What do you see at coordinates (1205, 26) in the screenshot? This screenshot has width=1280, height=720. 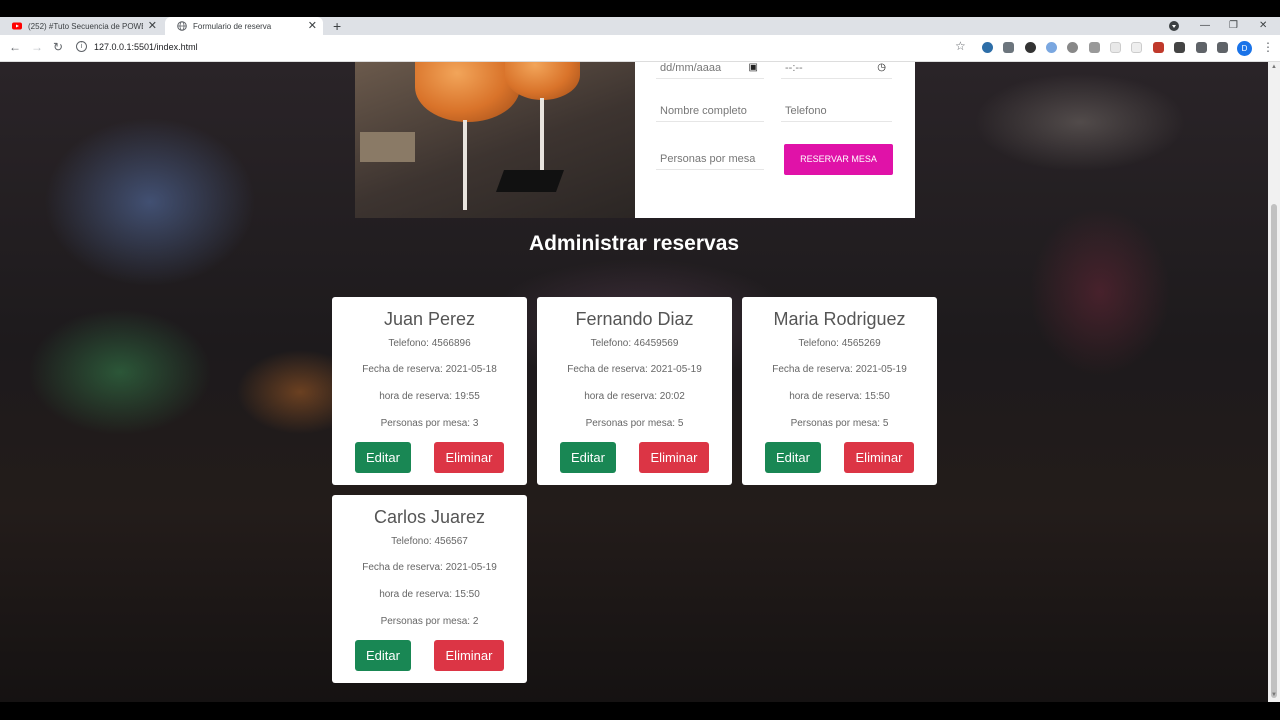 I see `minimize-button: —` at bounding box center [1205, 26].